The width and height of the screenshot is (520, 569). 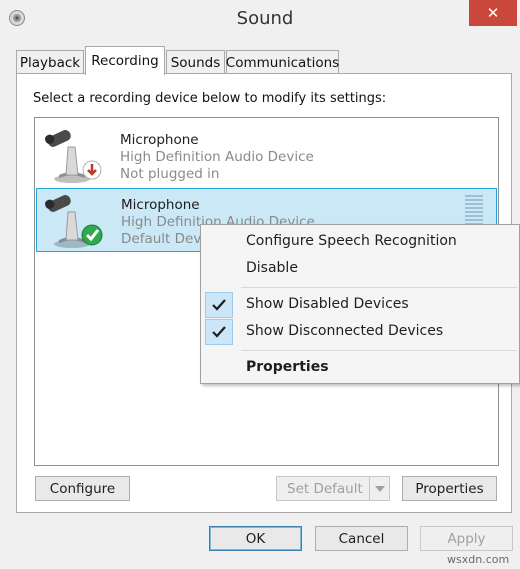 What do you see at coordinates (125, 60) in the screenshot?
I see `tab-recording: Recording` at bounding box center [125, 60].